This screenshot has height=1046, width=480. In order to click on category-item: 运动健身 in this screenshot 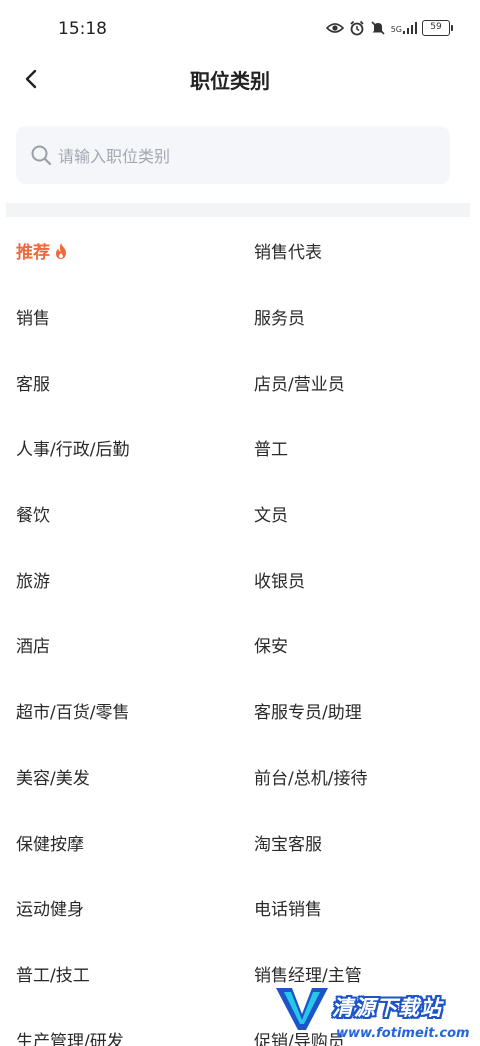, I will do `click(118, 908)`.